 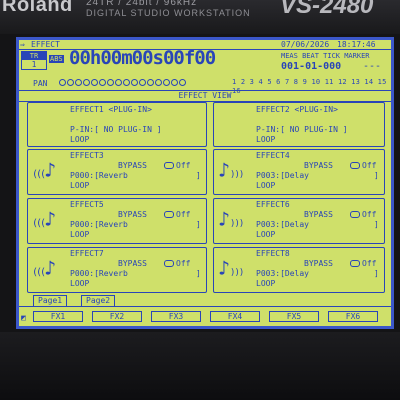 I want to click on model-name: VS-2480, so click(x=327, y=9).